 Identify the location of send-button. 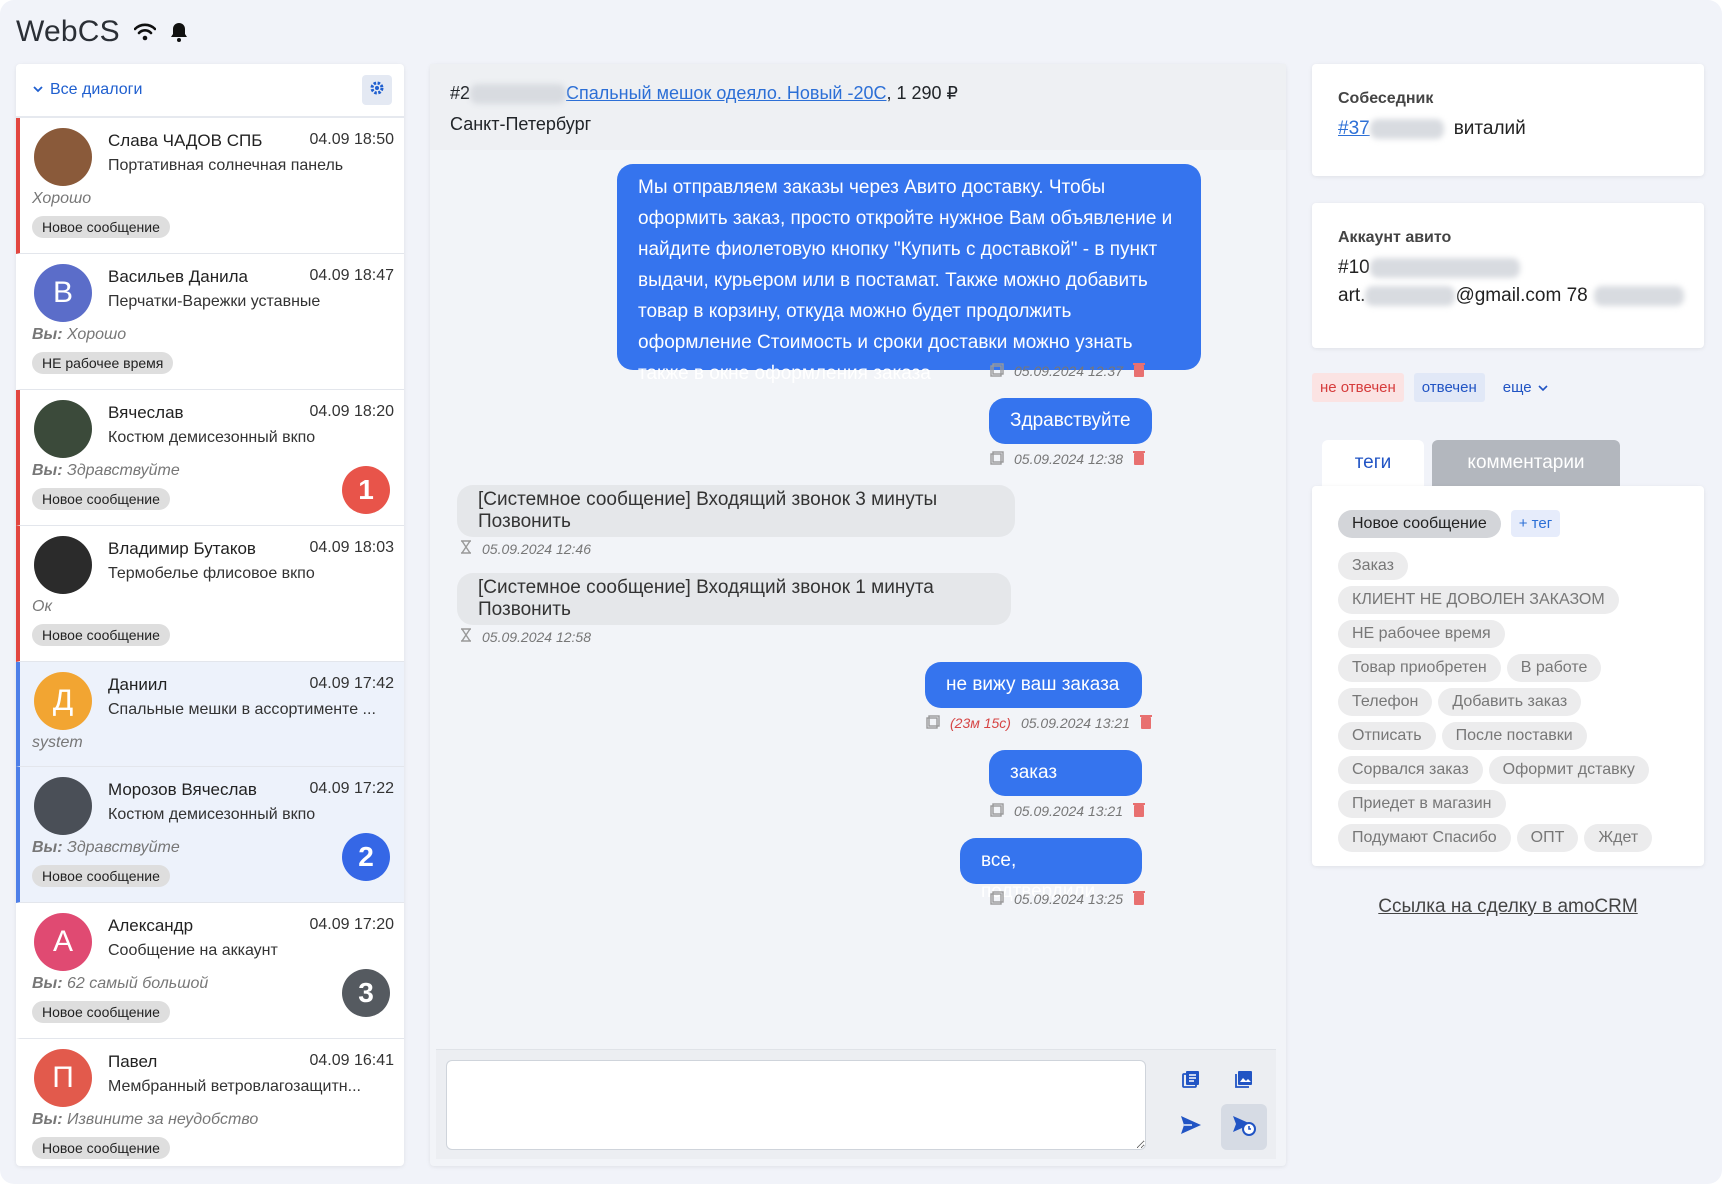
(1191, 1127).